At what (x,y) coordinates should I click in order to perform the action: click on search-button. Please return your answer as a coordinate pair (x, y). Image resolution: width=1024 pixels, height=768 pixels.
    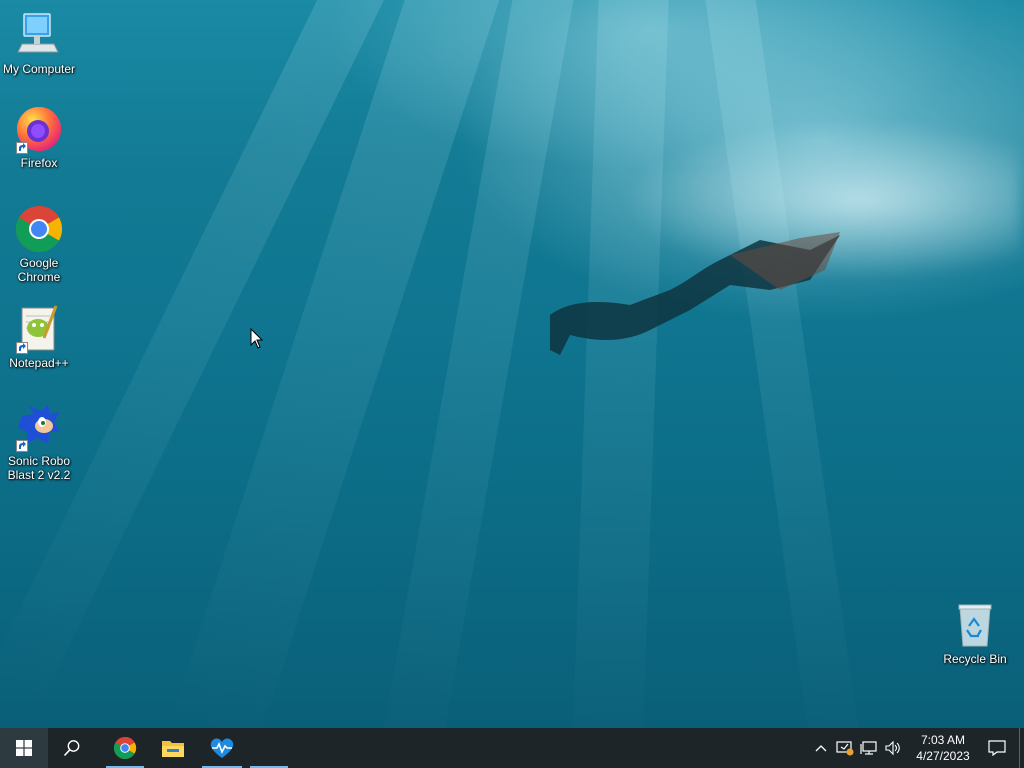
    Looking at the image, I should click on (72, 748).